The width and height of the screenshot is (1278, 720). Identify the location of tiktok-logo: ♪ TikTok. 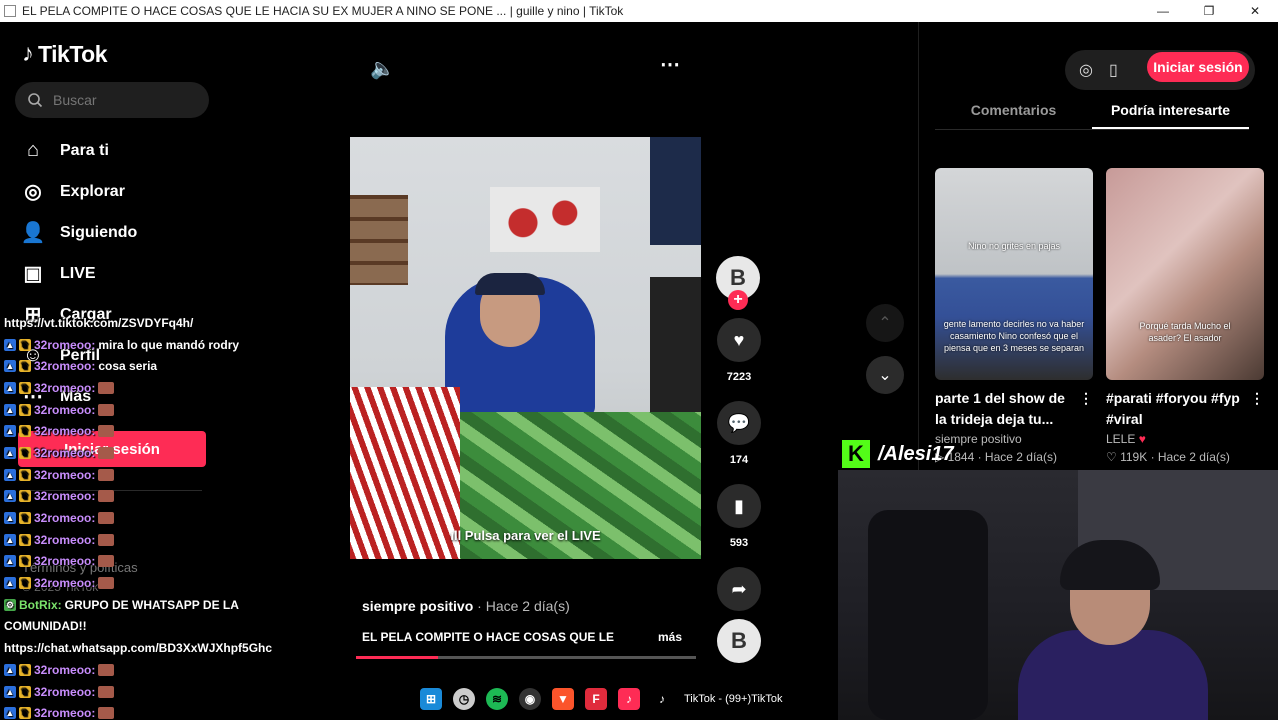
(65, 54).